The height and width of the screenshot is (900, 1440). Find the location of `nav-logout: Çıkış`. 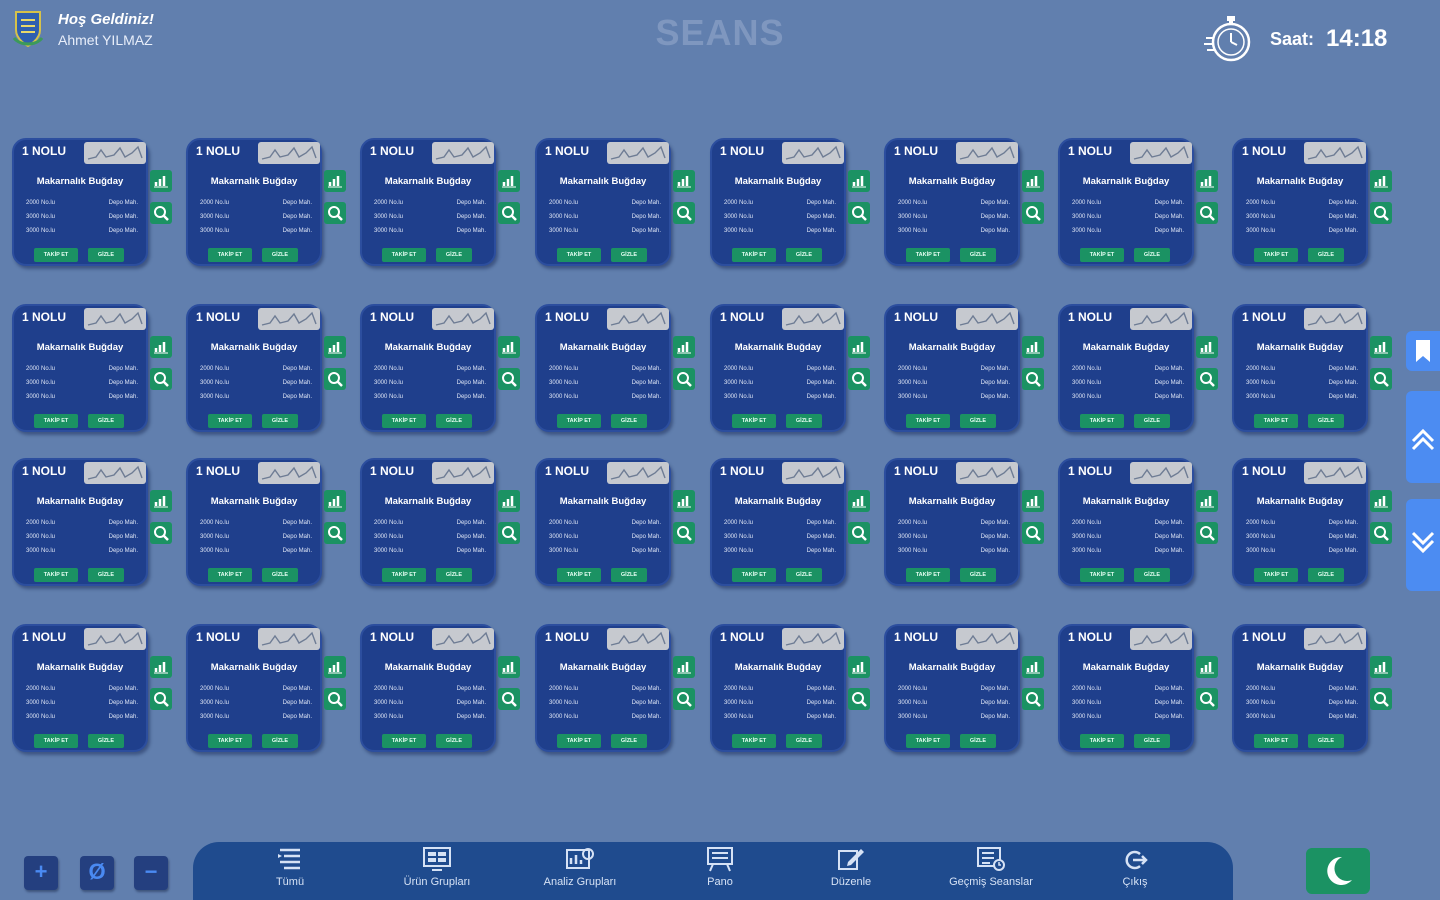

nav-logout: Çıkış is located at coordinates (1135, 867).